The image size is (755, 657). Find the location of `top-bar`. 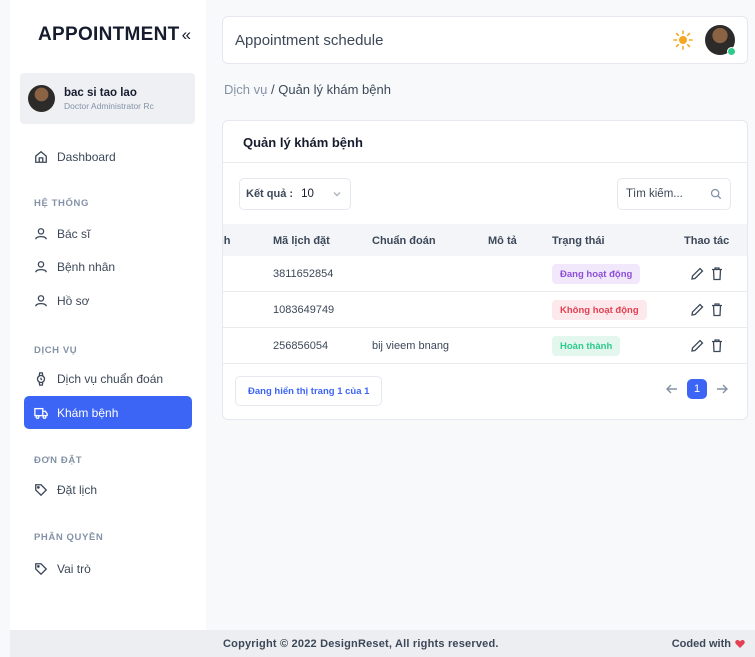

top-bar is located at coordinates (485, 40).